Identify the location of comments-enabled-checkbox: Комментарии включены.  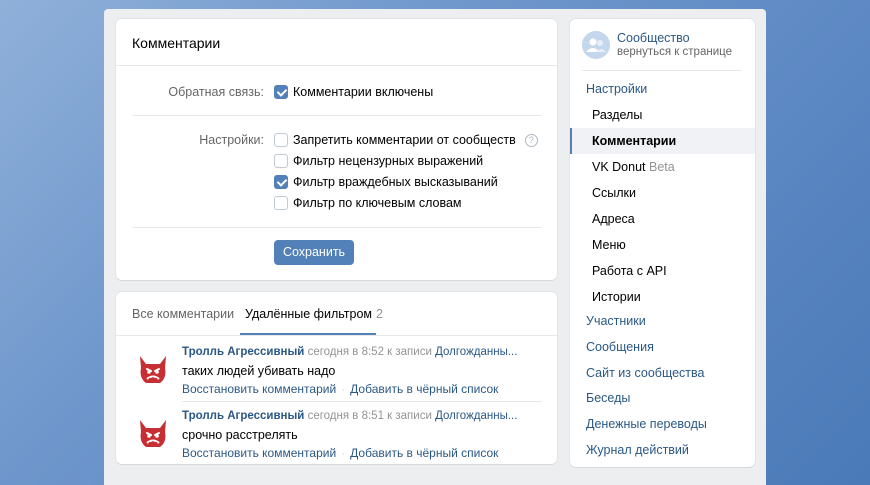
(353, 92).